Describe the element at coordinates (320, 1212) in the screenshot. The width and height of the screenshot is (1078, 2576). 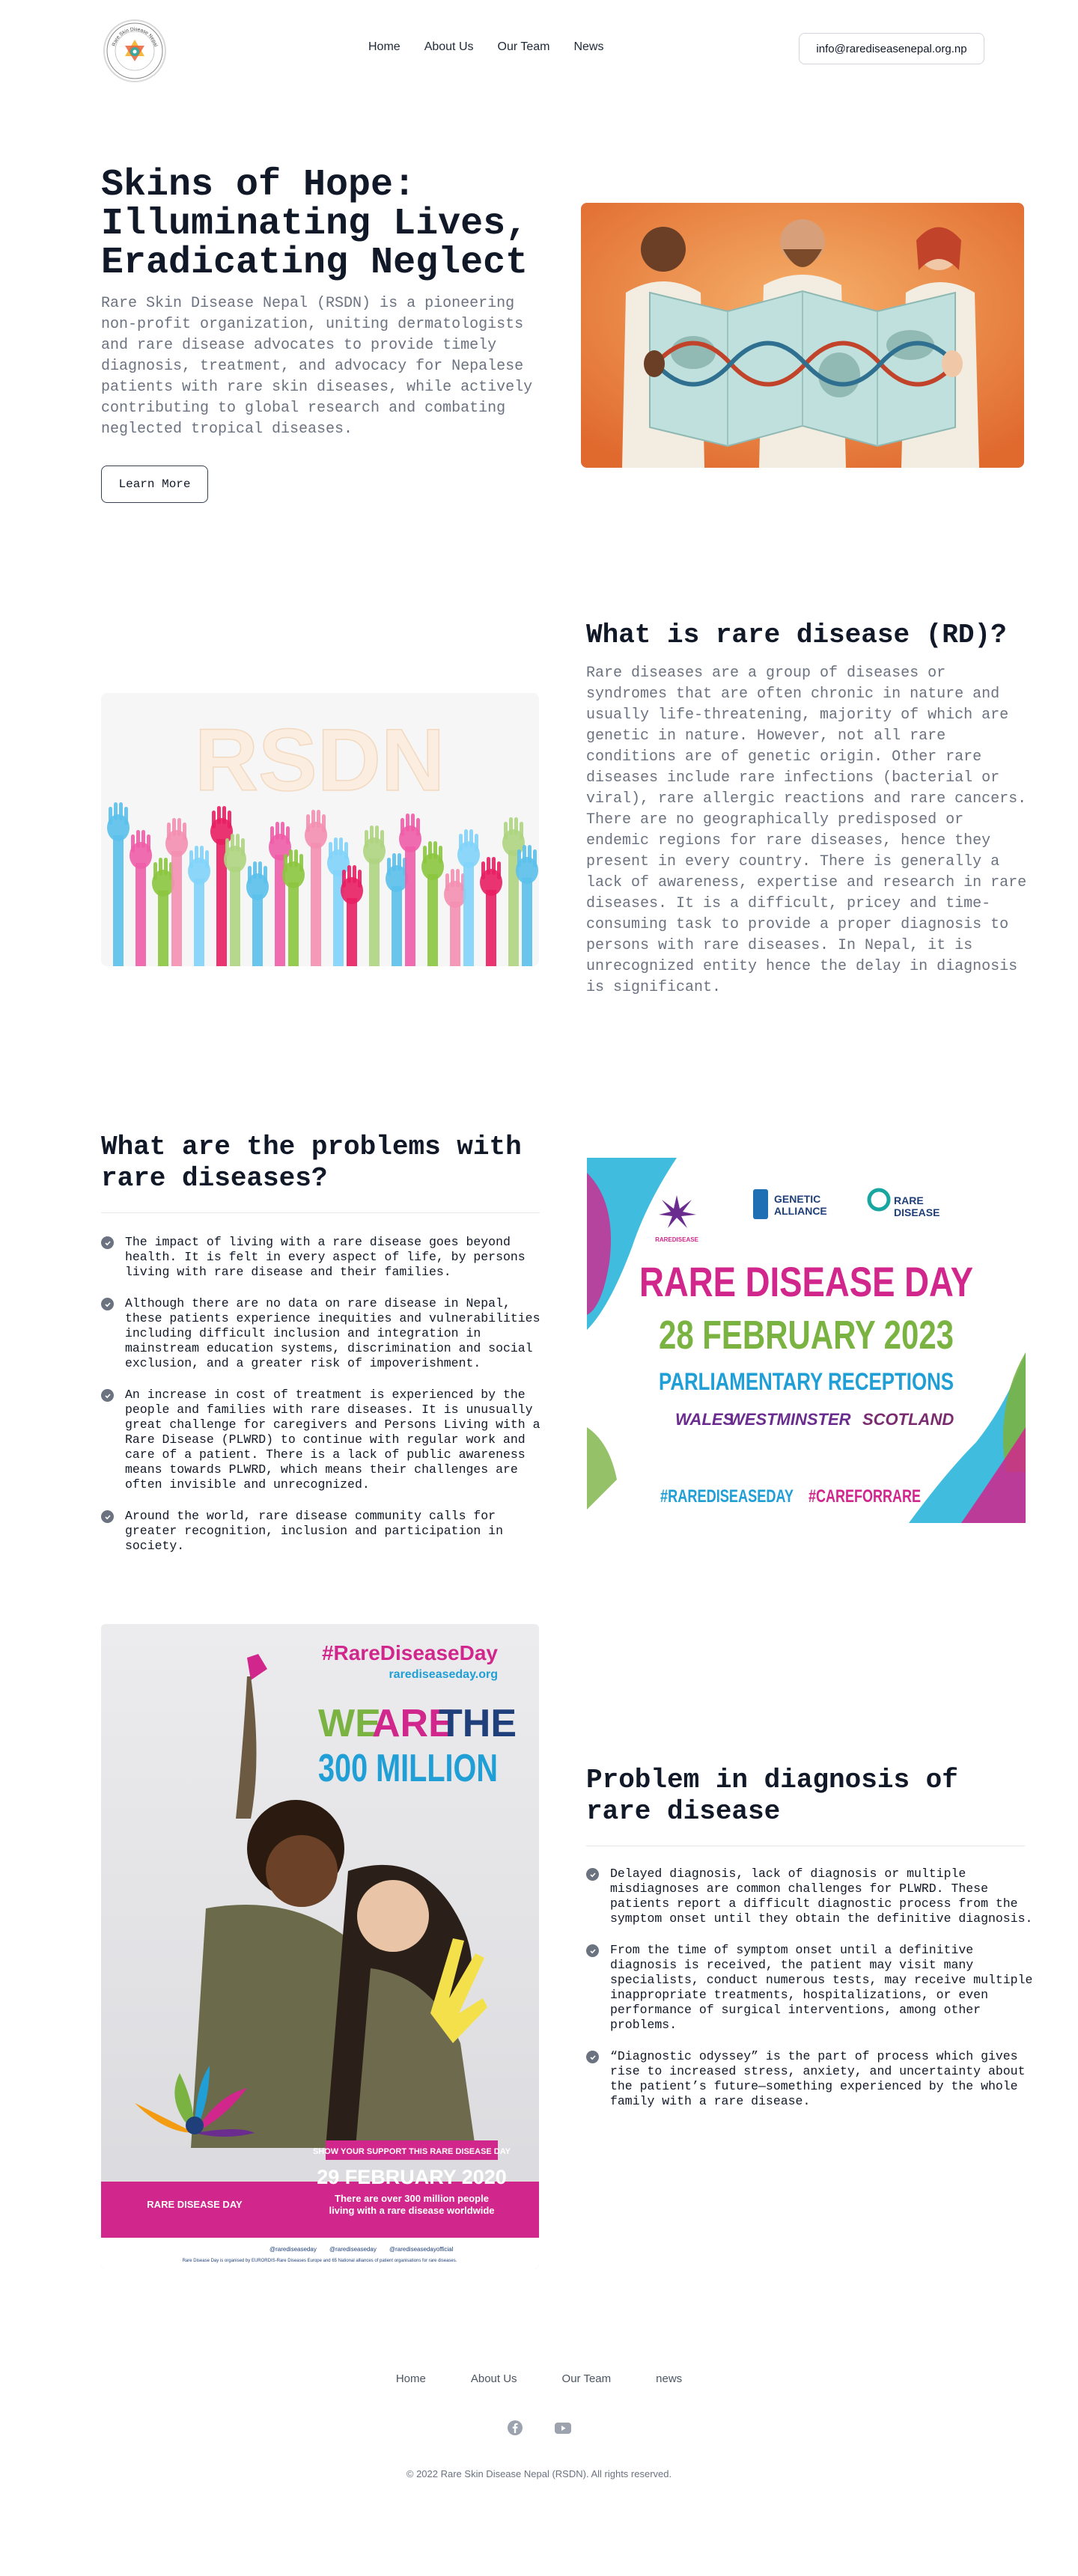
I see `problems-divider` at that location.